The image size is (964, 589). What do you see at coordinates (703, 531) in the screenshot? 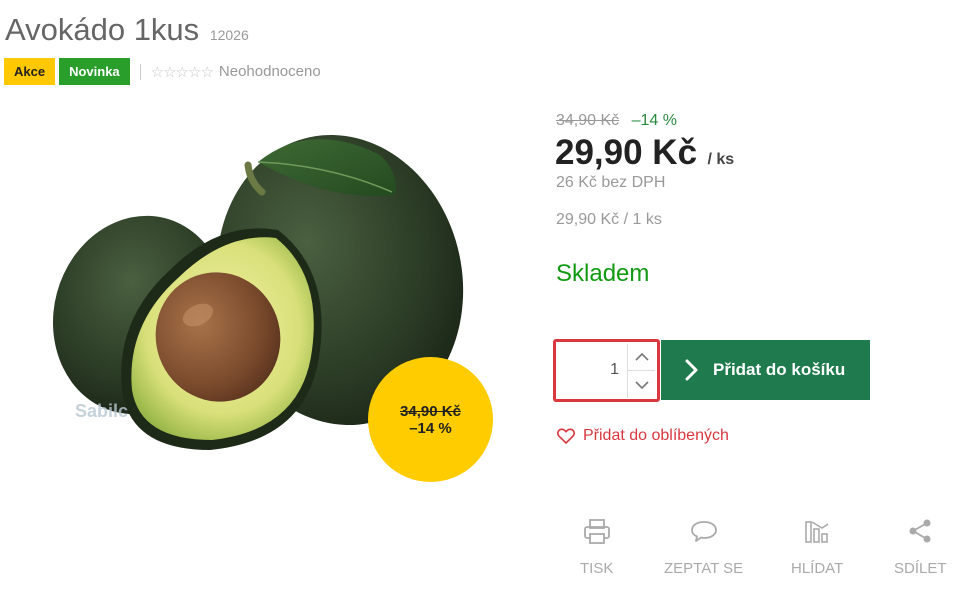
I see `speech-bubble-icon` at bounding box center [703, 531].